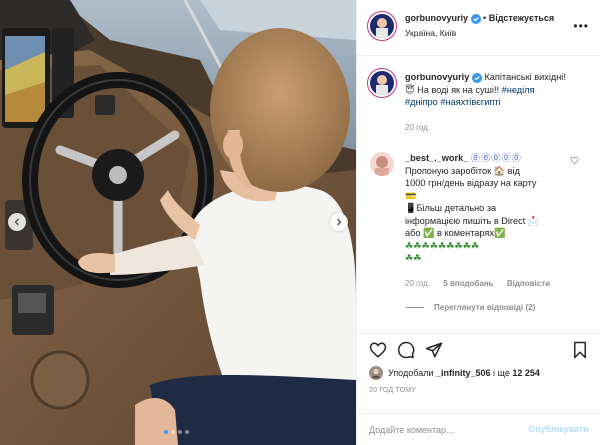 The width and height of the screenshot is (600, 445). What do you see at coordinates (501, 373) in the screenshot?
I see `likes-middle: і ще` at bounding box center [501, 373].